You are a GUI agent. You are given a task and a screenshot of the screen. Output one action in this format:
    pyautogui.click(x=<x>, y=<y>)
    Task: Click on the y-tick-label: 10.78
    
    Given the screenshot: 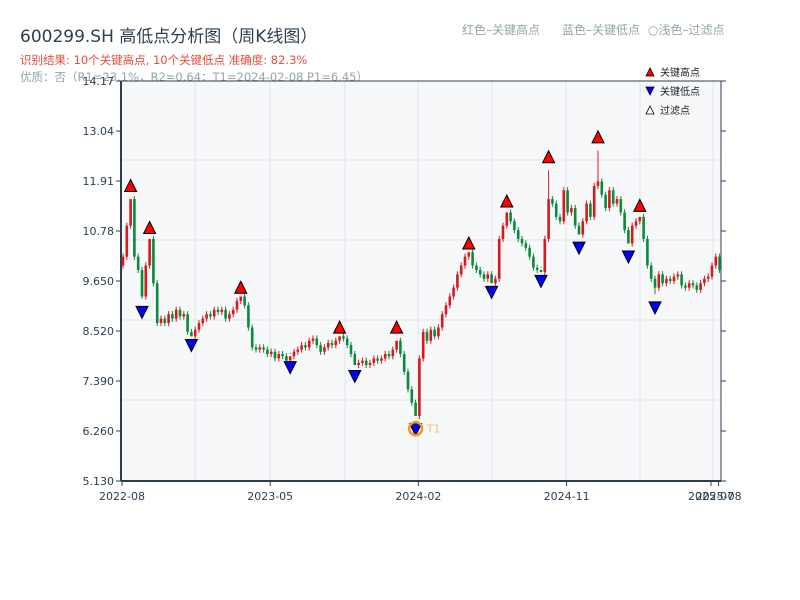 What is the action you would take?
    pyautogui.click(x=99, y=231)
    